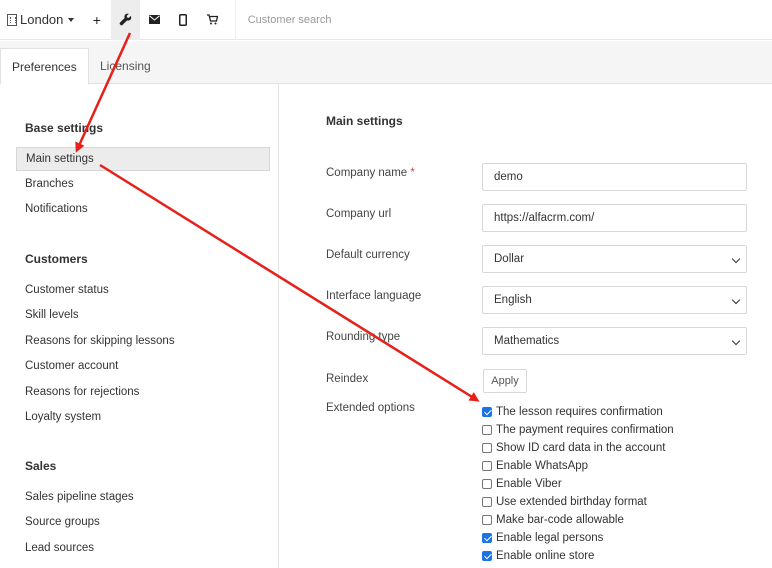  What do you see at coordinates (143, 392) in the screenshot?
I see `sidebar-item-reasons-for-rejections: Reasons for rejections` at bounding box center [143, 392].